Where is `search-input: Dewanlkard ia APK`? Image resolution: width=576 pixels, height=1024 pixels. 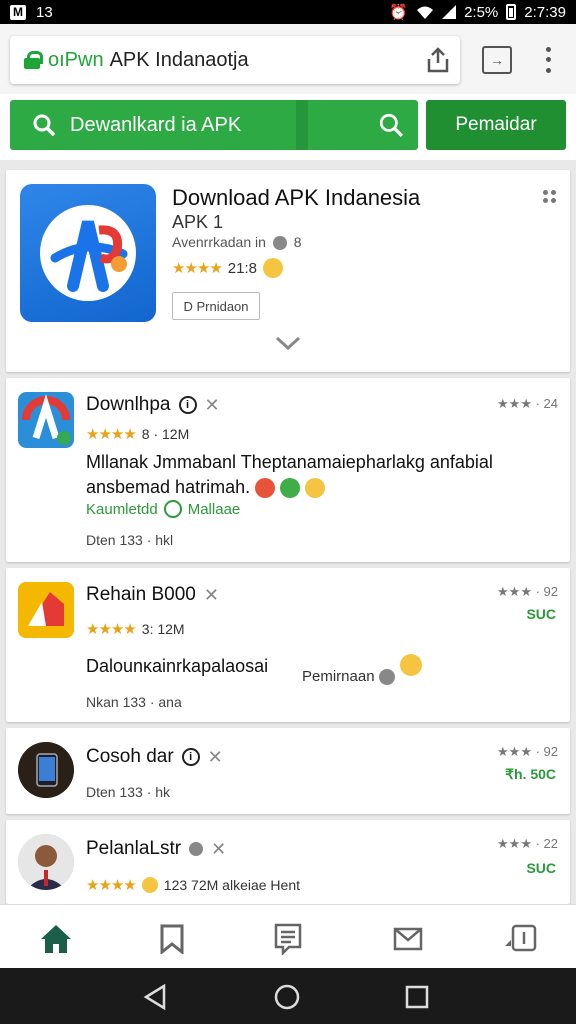 search-input: Dewanlkard ia APK is located at coordinates (214, 125).